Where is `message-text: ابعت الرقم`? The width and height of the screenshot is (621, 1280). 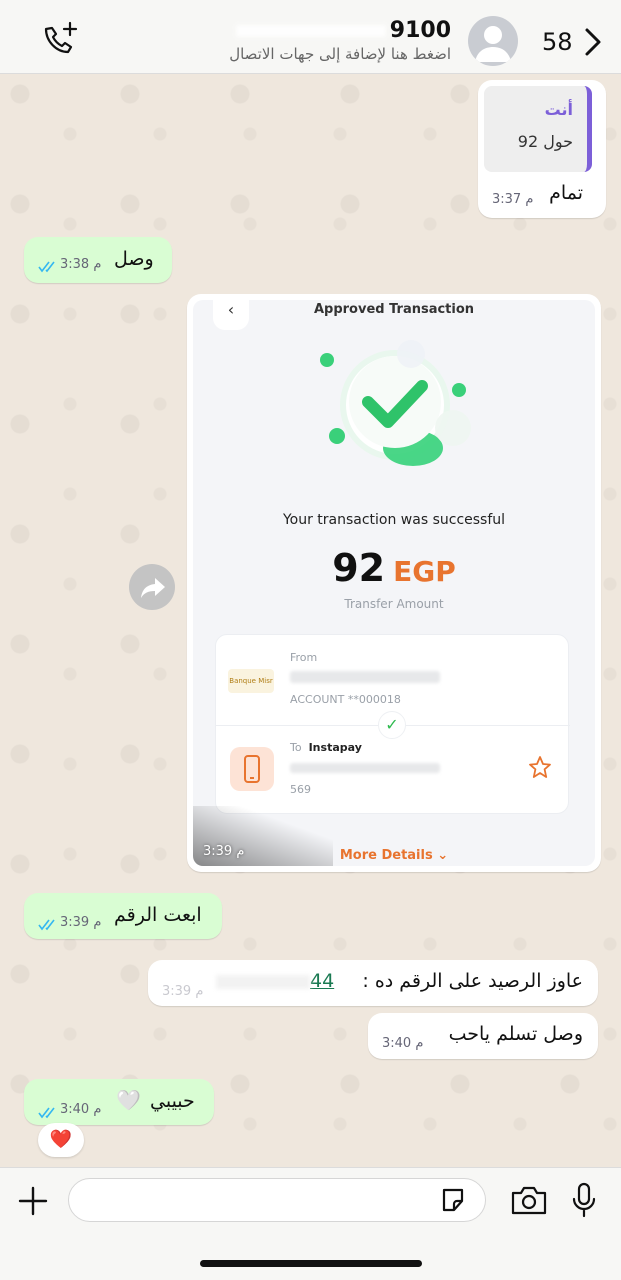
message-text: ابعت الرقم is located at coordinates (158, 915).